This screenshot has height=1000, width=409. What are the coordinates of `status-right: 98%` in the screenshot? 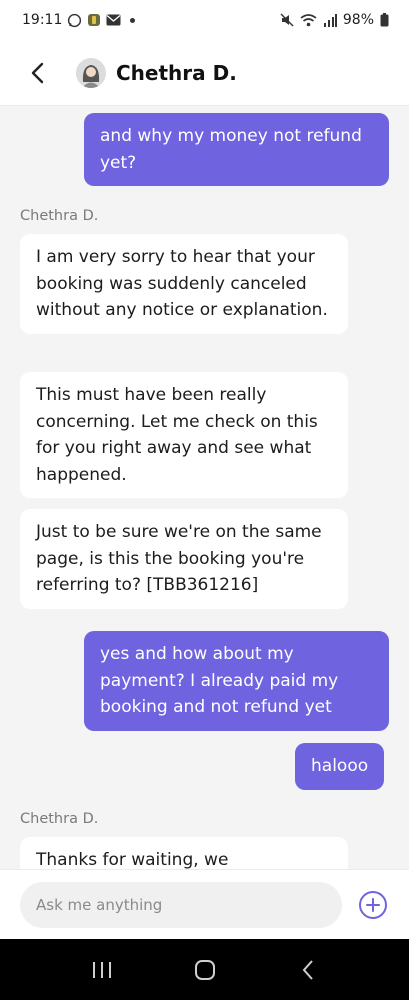 It's located at (334, 20).